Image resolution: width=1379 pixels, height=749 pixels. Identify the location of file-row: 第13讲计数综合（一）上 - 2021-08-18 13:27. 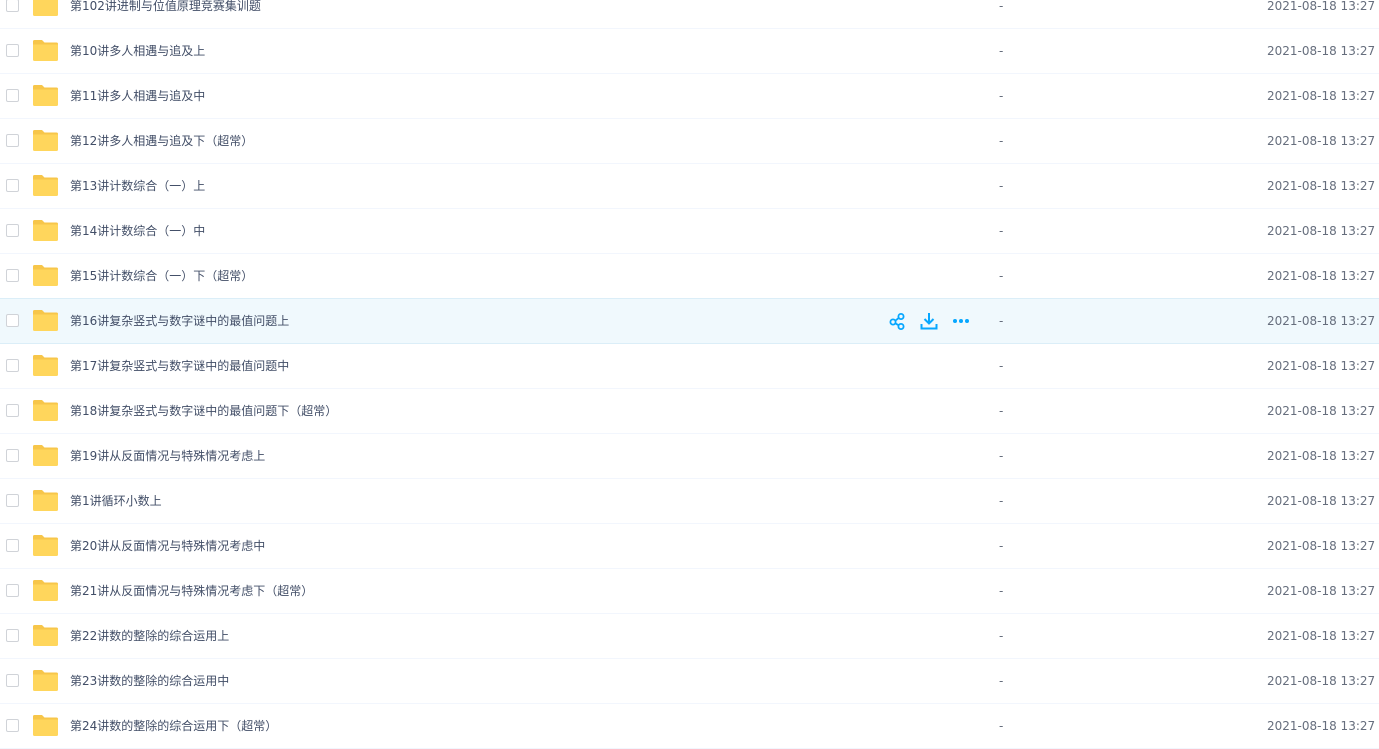
(689, 186).